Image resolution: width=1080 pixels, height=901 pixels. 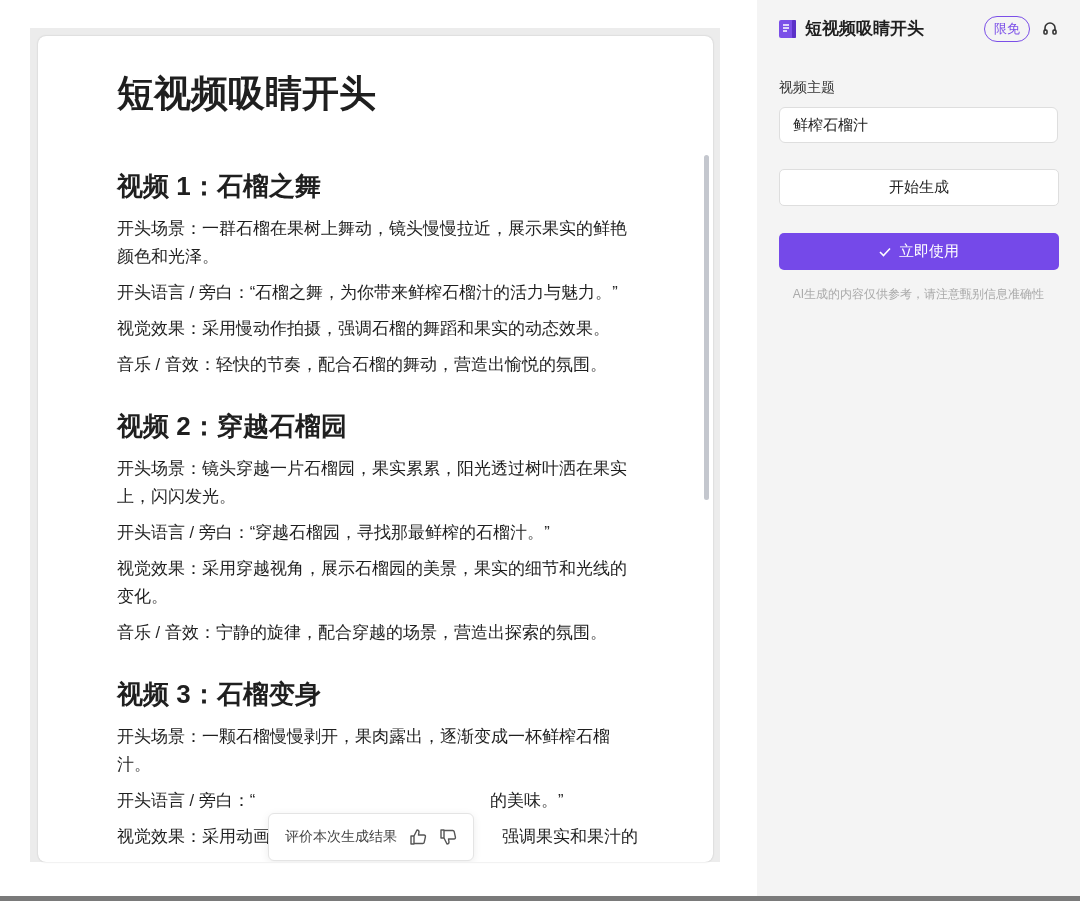 What do you see at coordinates (885, 251) in the screenshot?
I see `check-icon` at bounding box center [885, 251].